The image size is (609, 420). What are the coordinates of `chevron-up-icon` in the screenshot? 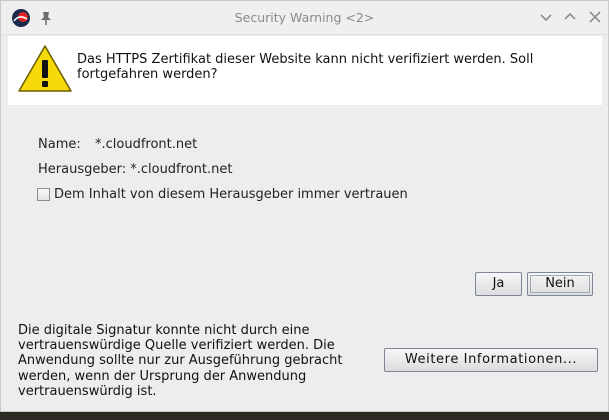 It's located at (570, 17).